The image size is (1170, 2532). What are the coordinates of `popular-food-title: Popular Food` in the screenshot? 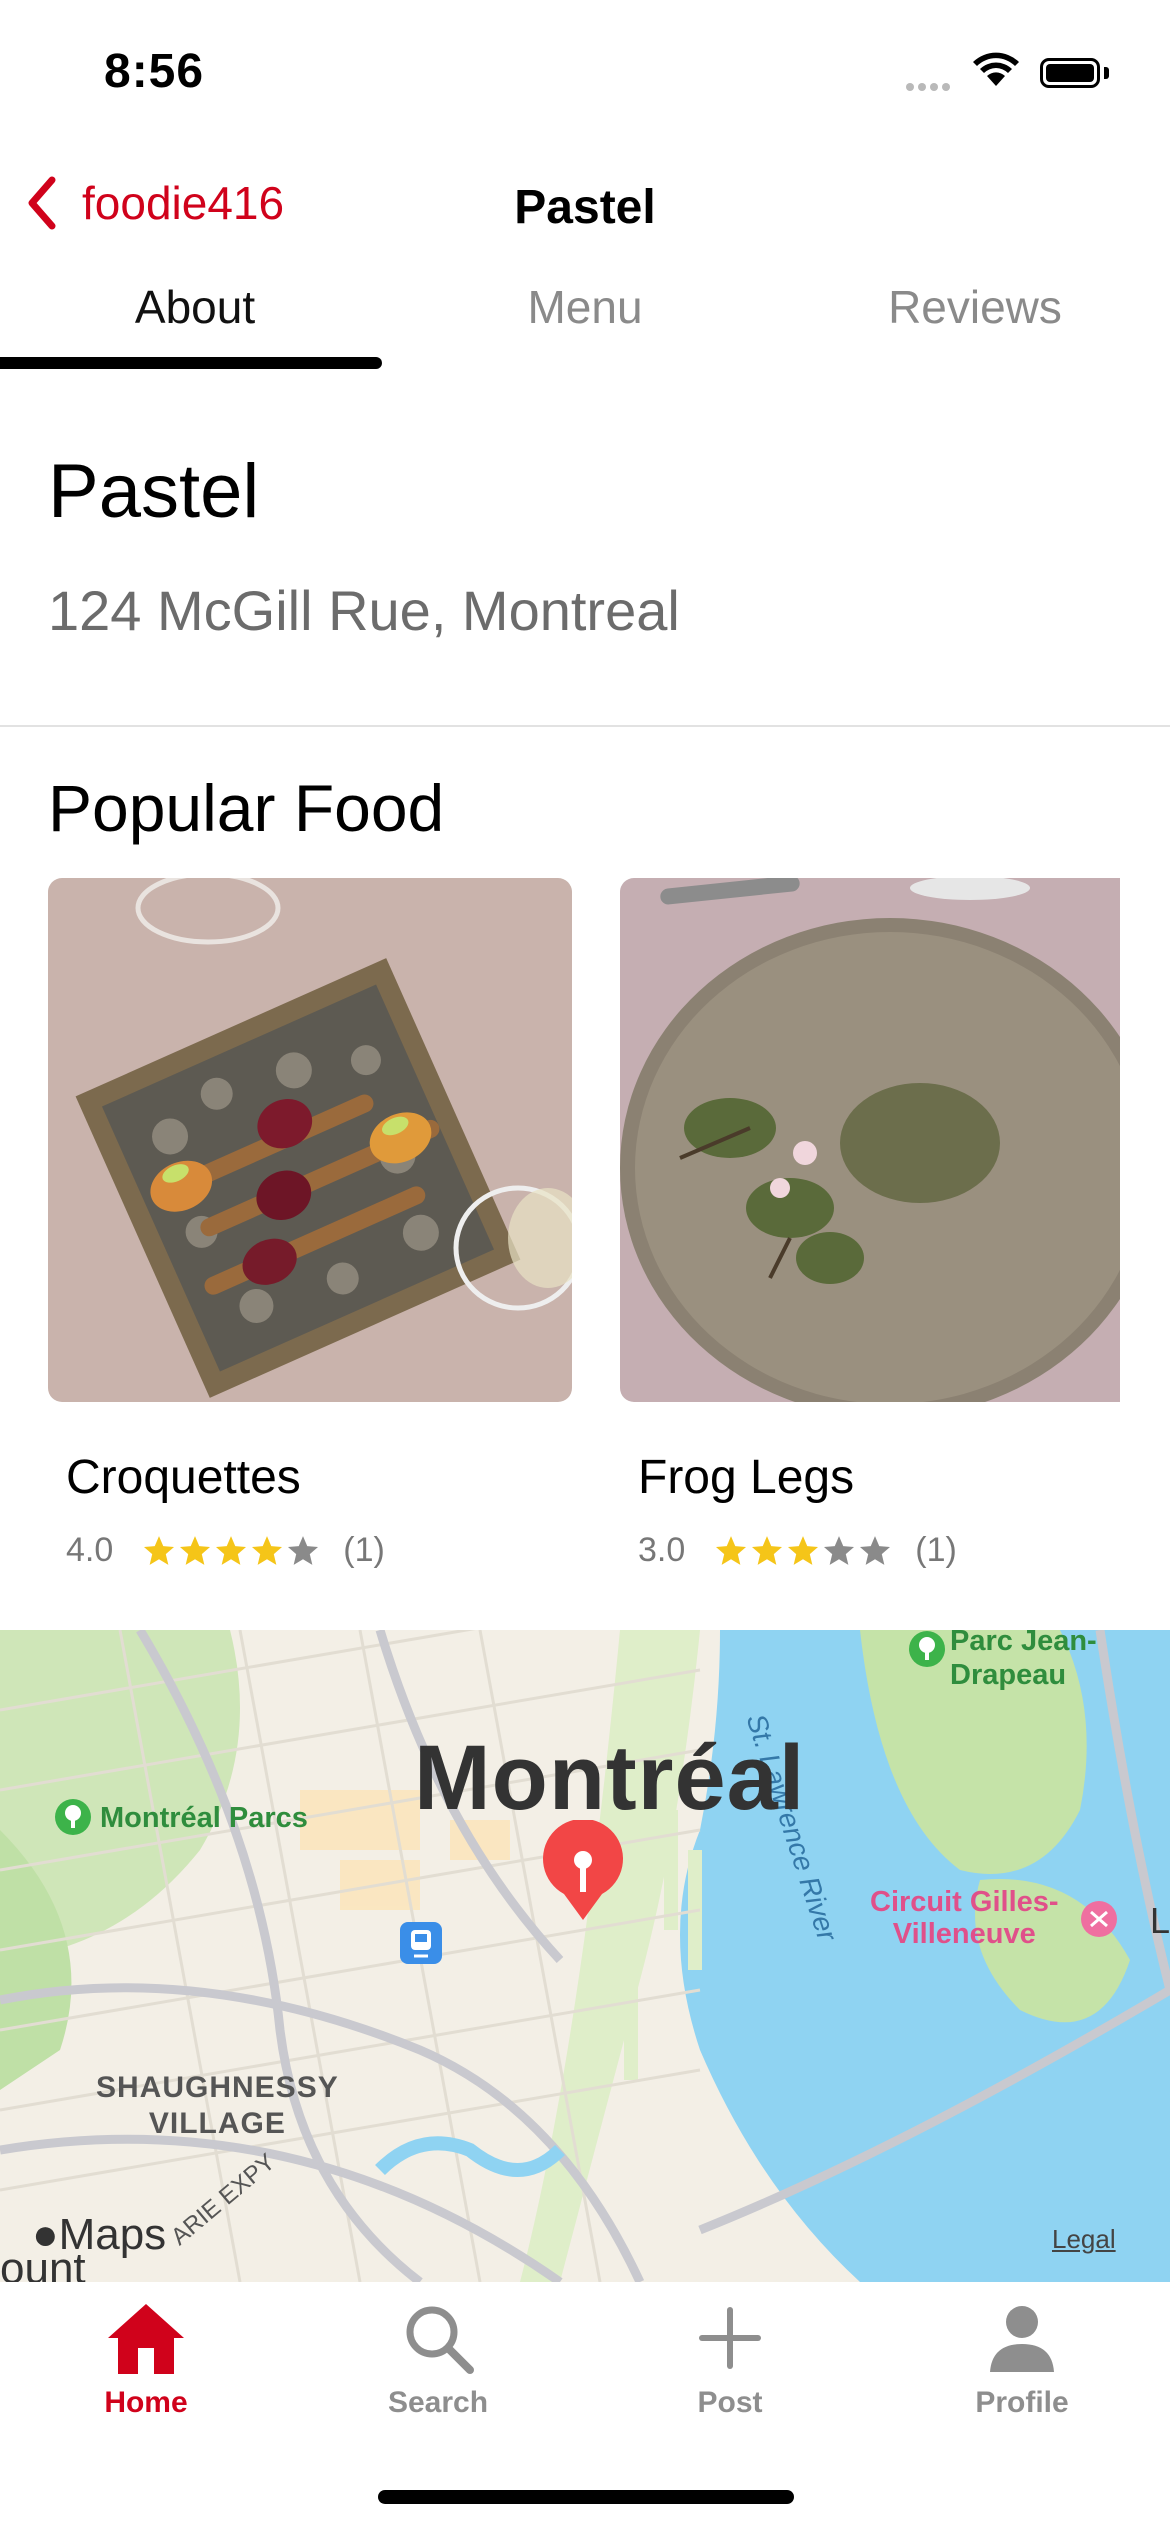 It's located at (246, 808).